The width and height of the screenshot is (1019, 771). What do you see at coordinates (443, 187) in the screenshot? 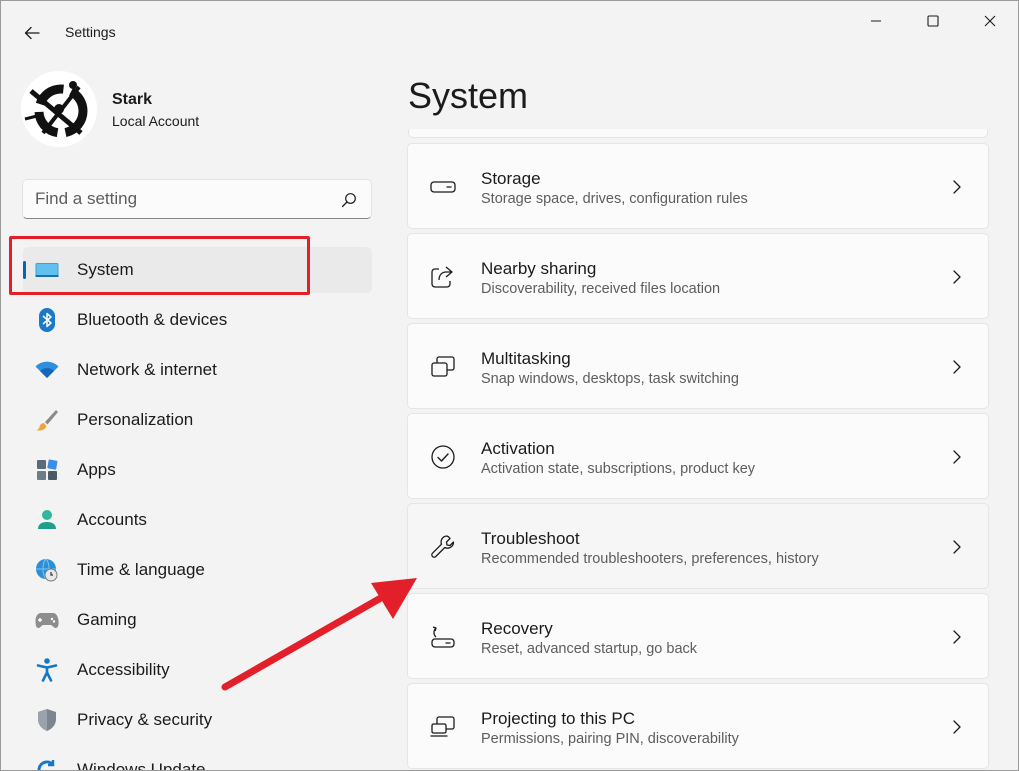
I see `storage-icon` at bounding box center [443, 187].